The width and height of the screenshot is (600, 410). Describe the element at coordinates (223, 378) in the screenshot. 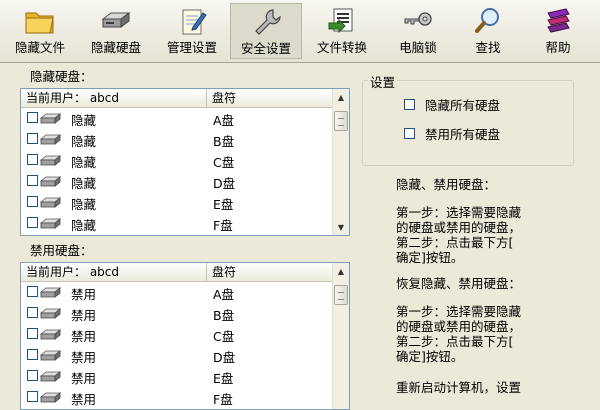

I see `row-drive-label: E盘` at that location.